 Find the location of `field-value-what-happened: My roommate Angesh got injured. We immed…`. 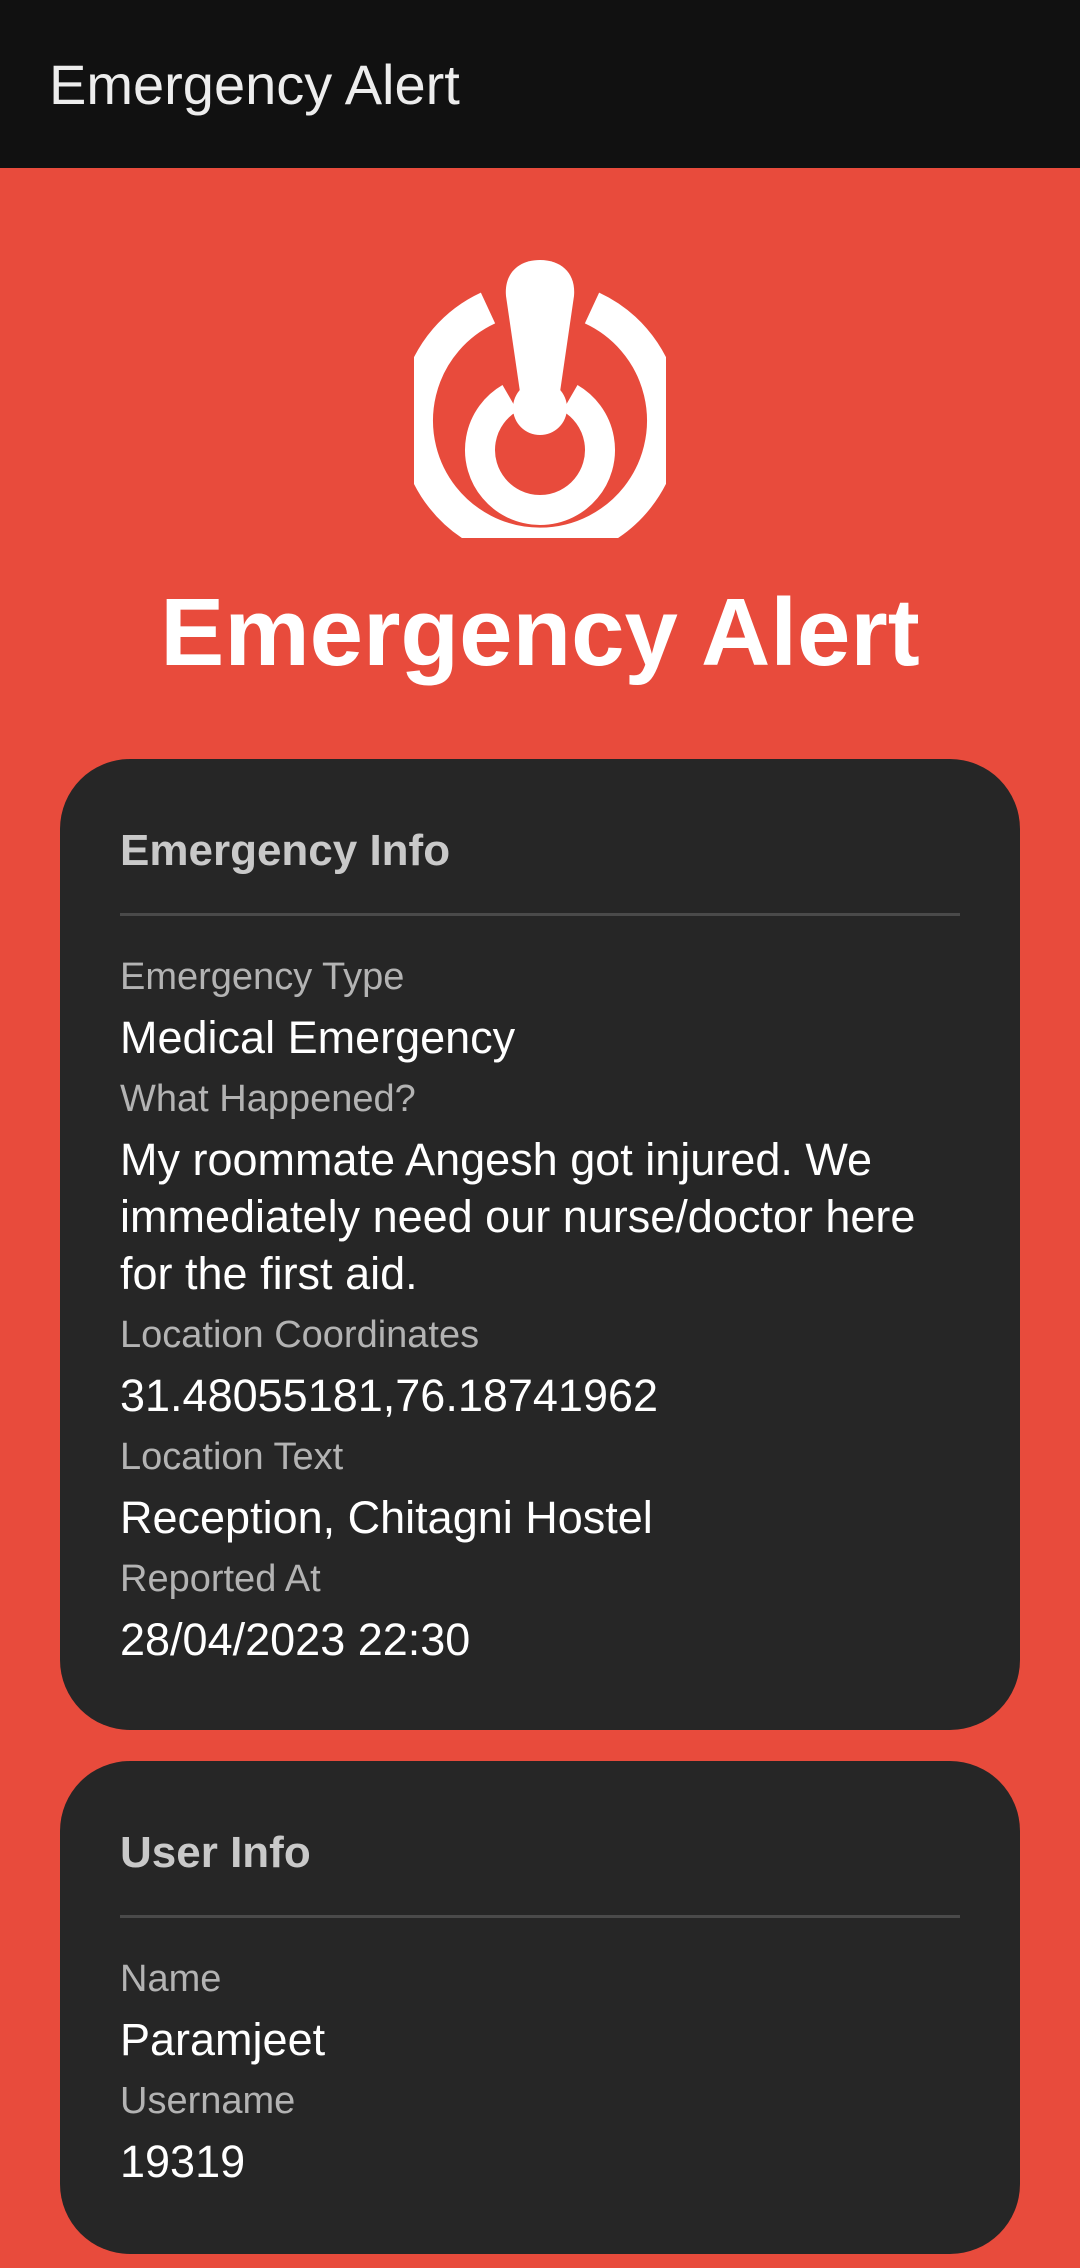

field-value-what-happened: My roommate Angesh got injured. We immed… is located at coordinates (518, 1216).